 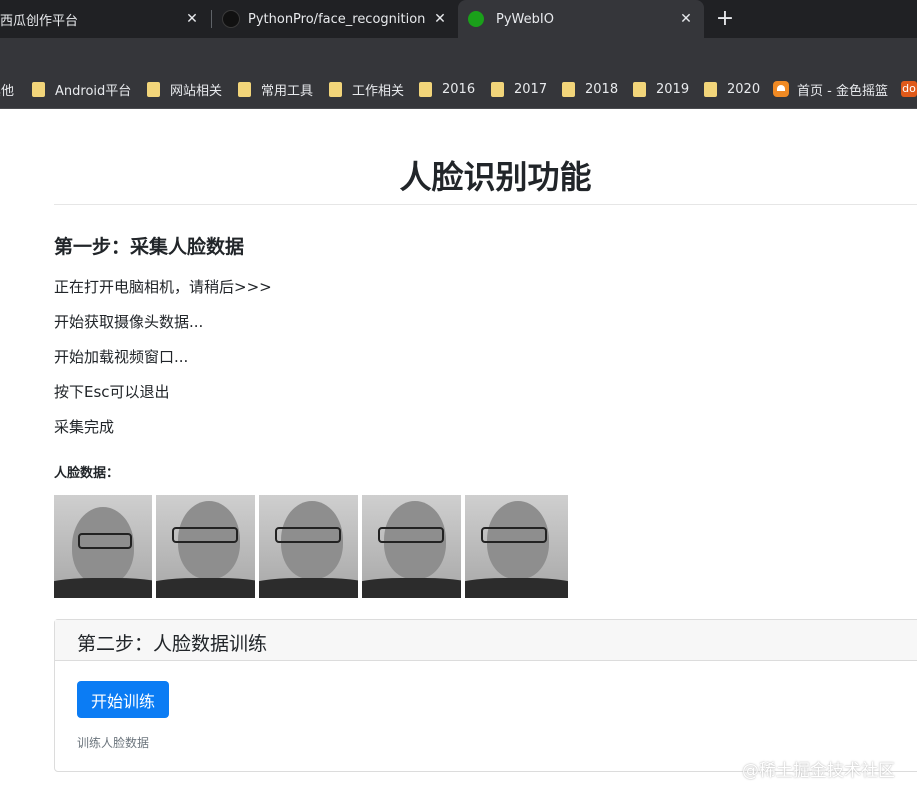 I want to click on page-title: 人脸识别功能, so click(x=495, y=177).